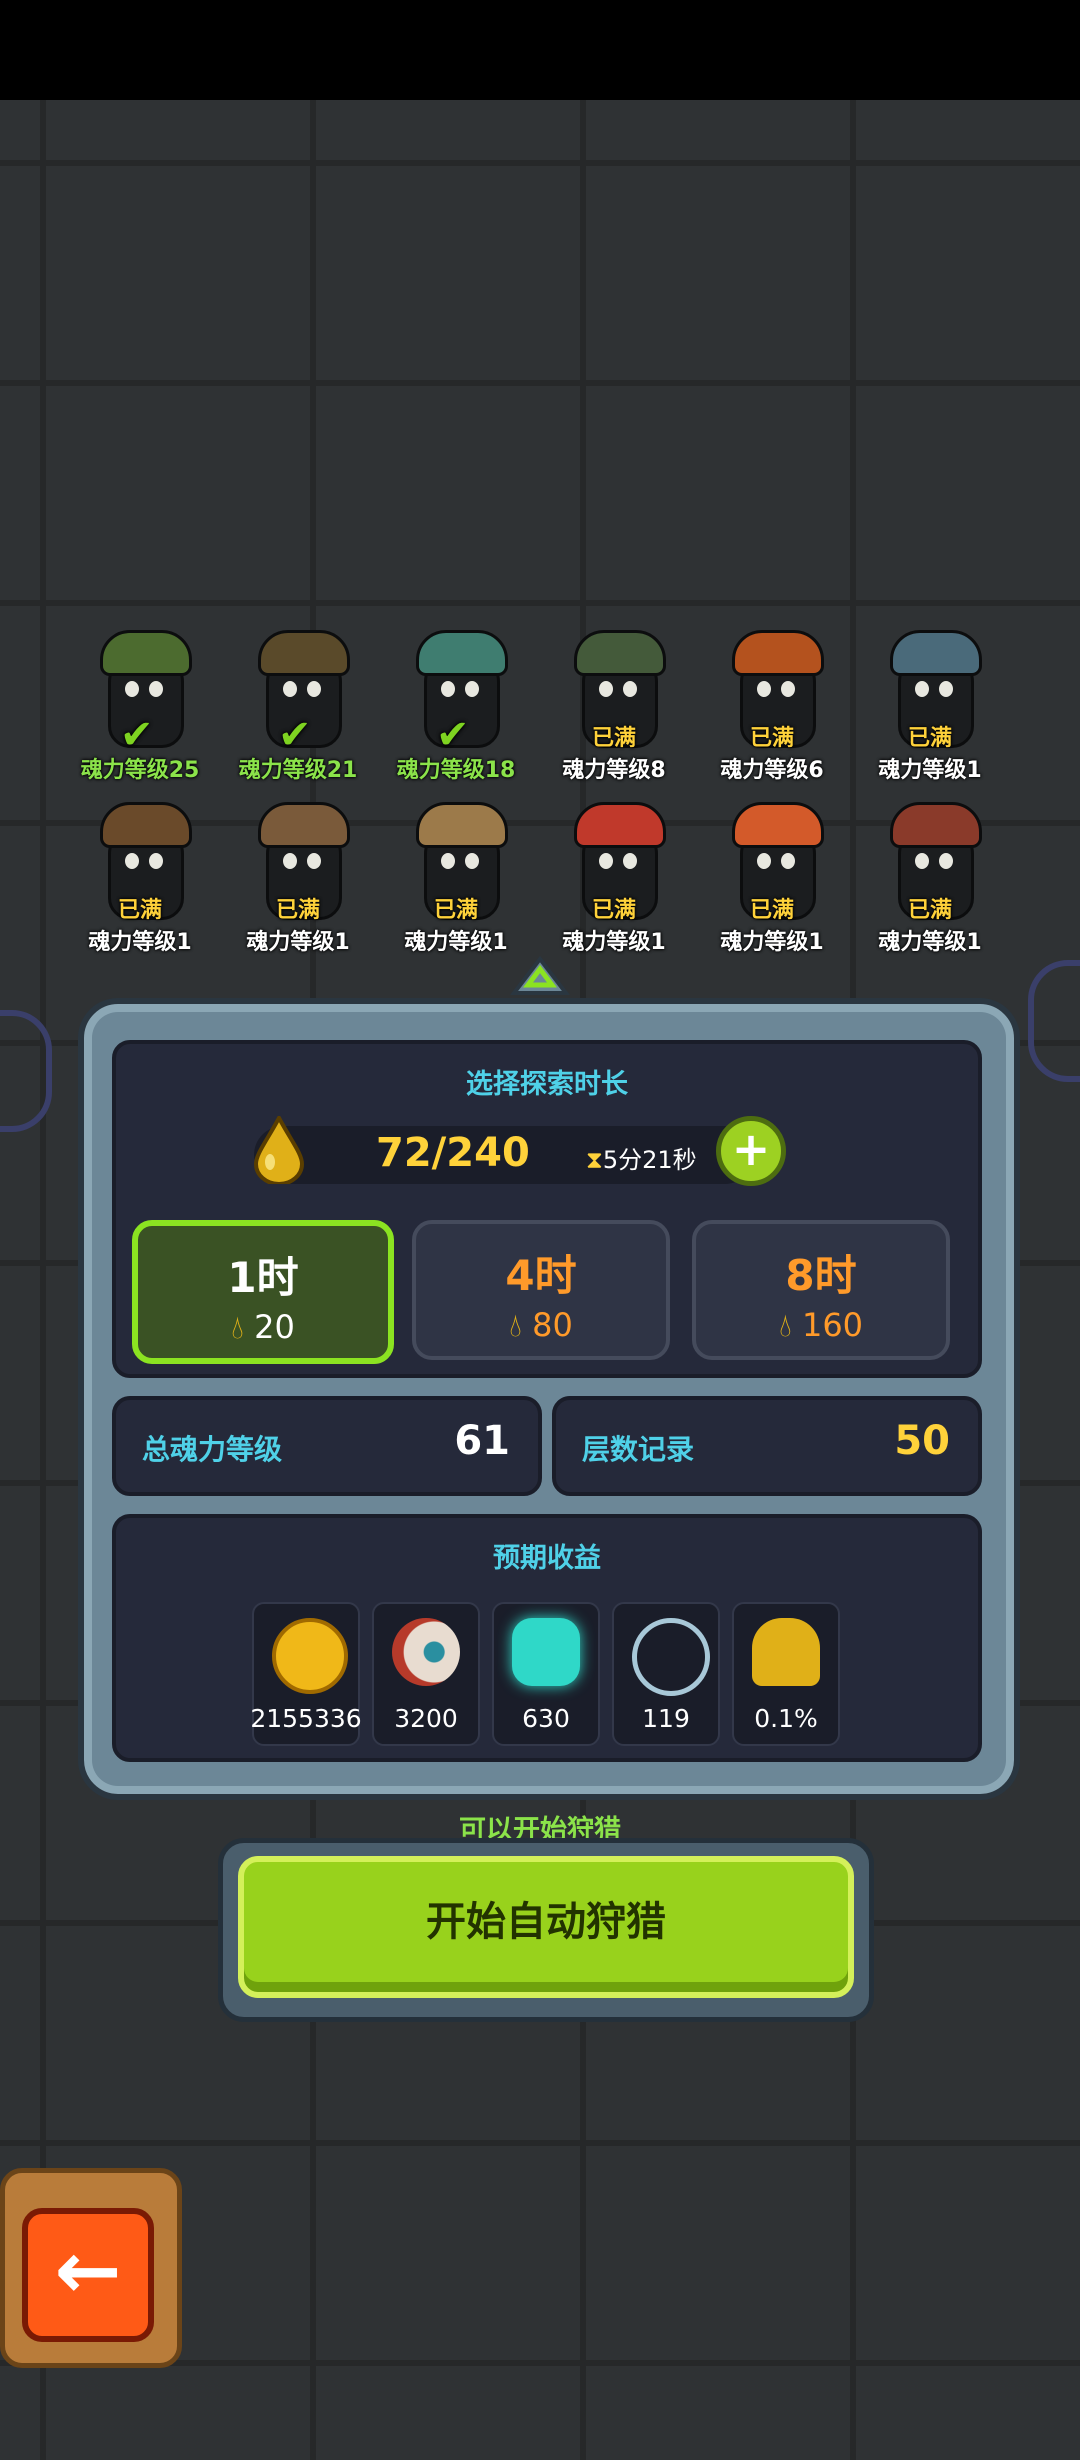  What do you see at coordinates (540, 50) in the screenshot?
I see `status-bar` at bounding box center [540, 50].